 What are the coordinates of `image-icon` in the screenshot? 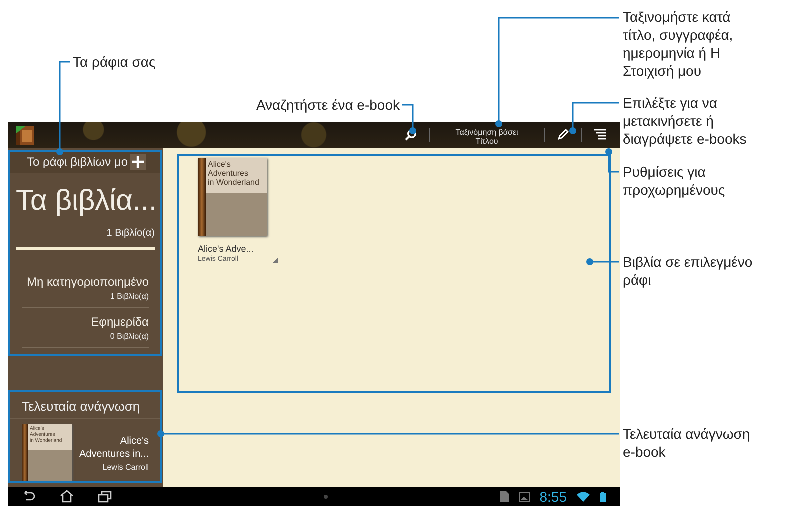 It's located at (524, 497).